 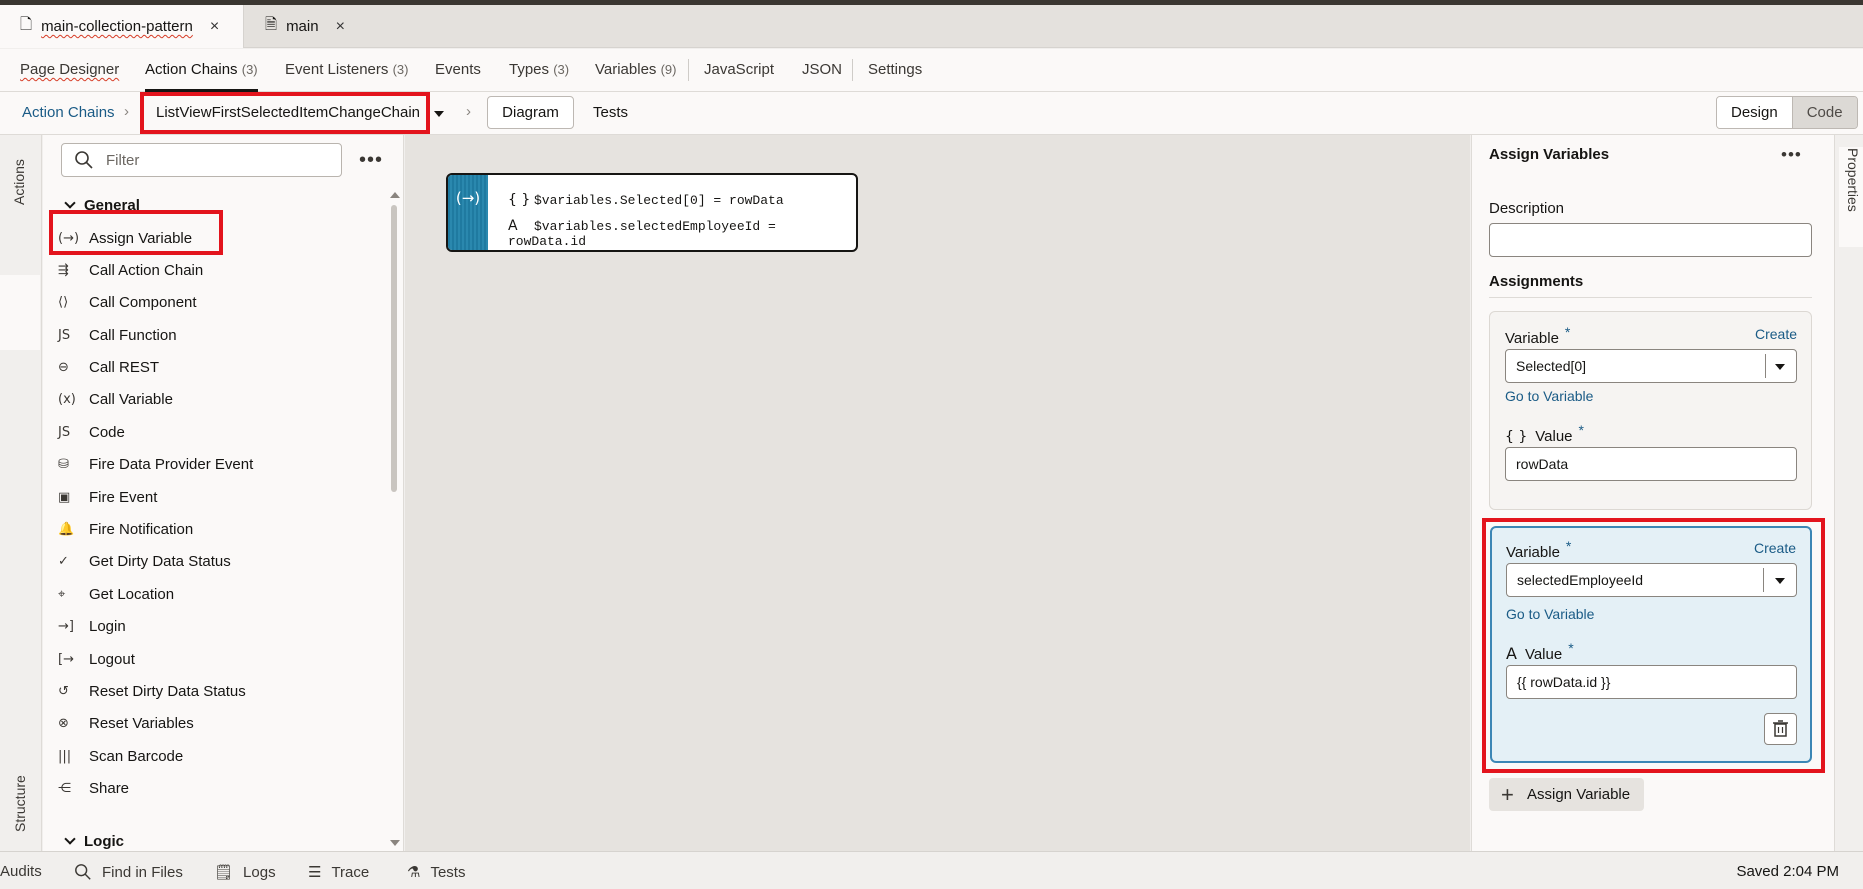 I want to click on find-in-files-button: Find in Files, so click(x=128, y=872).